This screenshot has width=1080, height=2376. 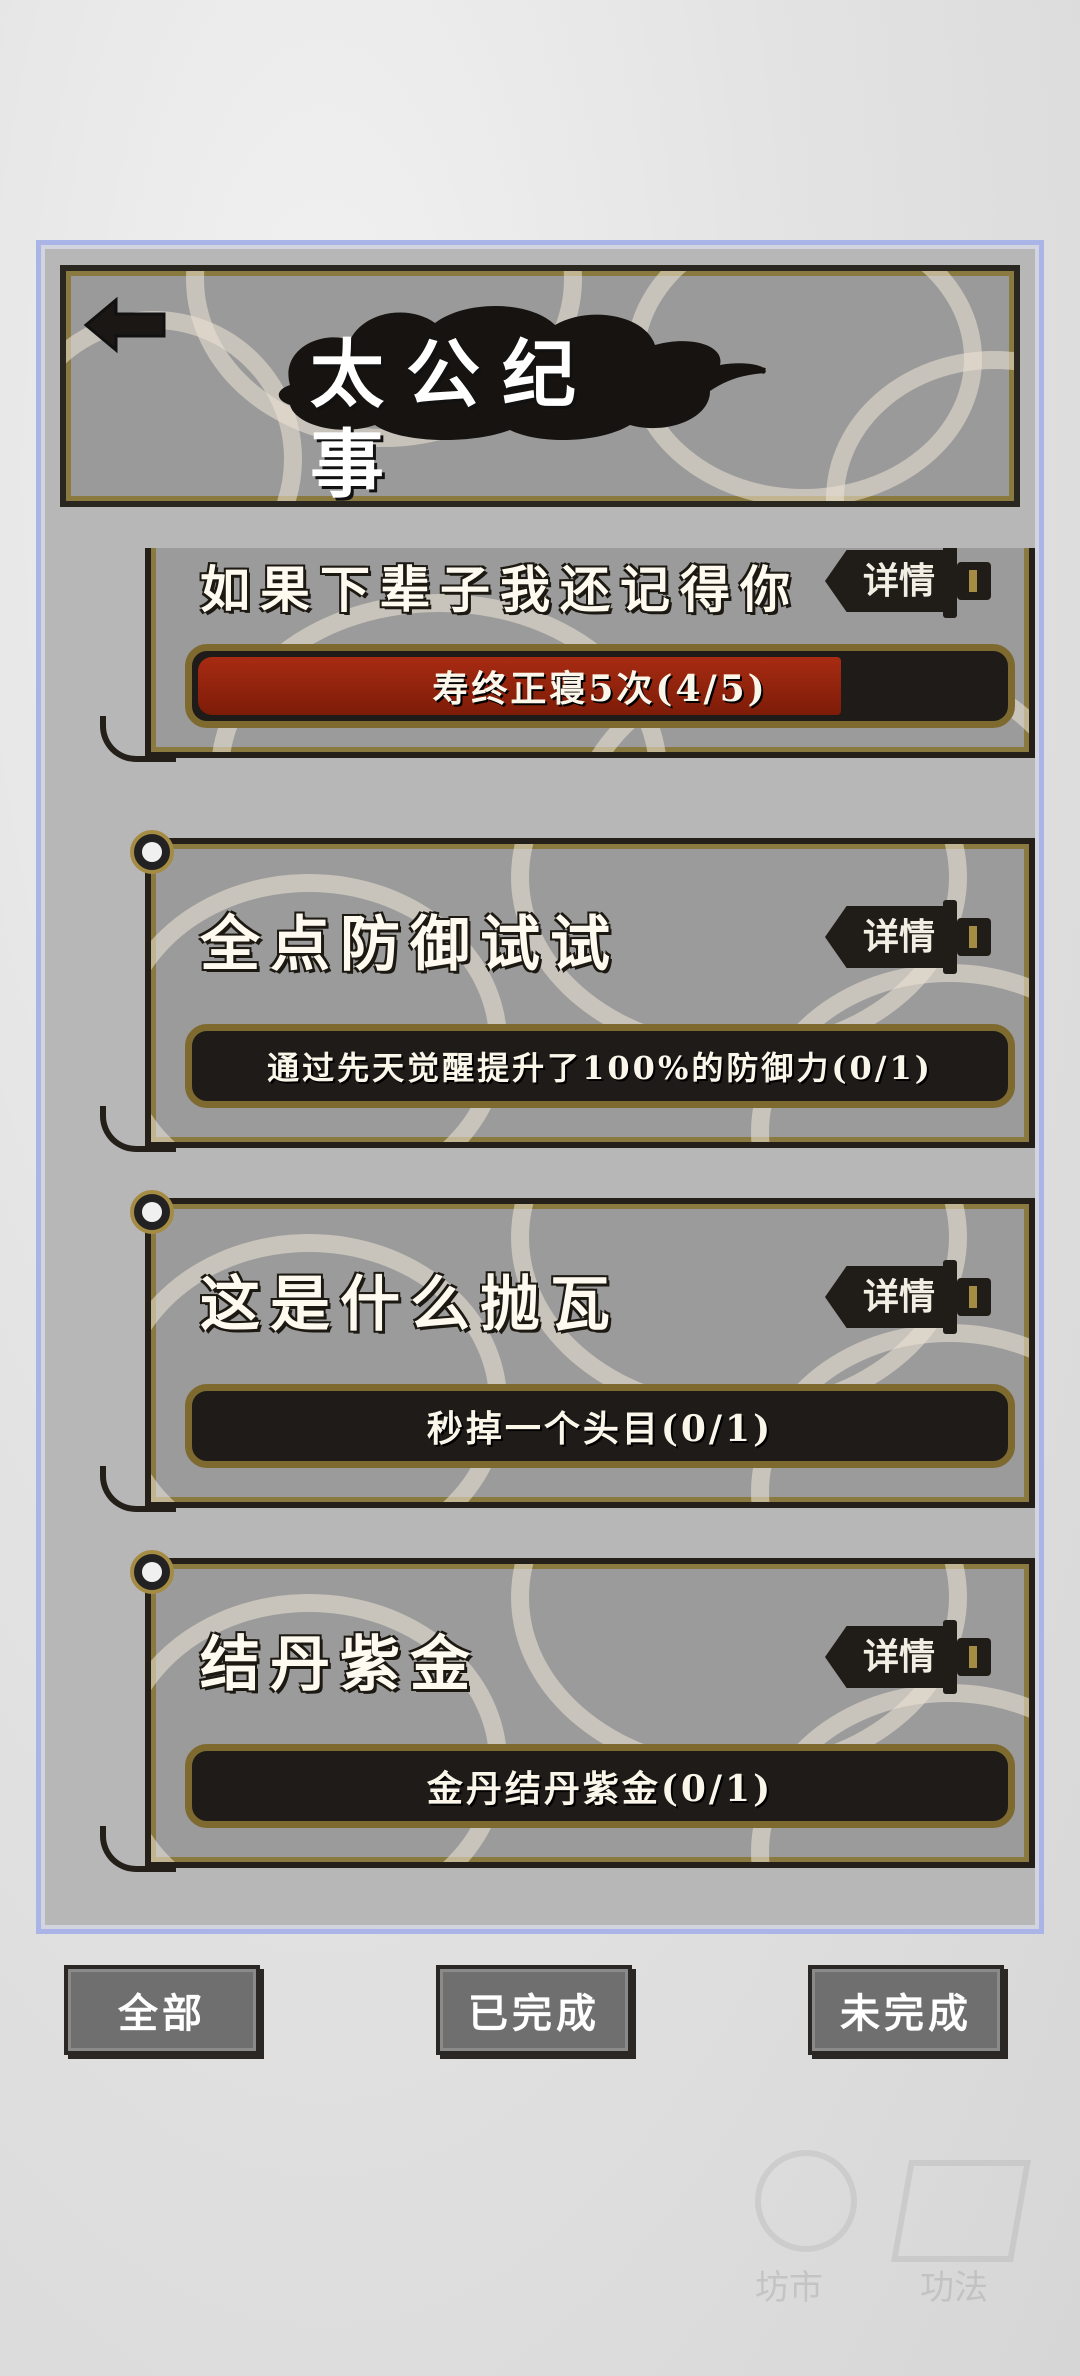 I want to click on list-item: 这是什么抛瓦 详情 秒掉一个头目(0/1), so click(x=567, y=1351).